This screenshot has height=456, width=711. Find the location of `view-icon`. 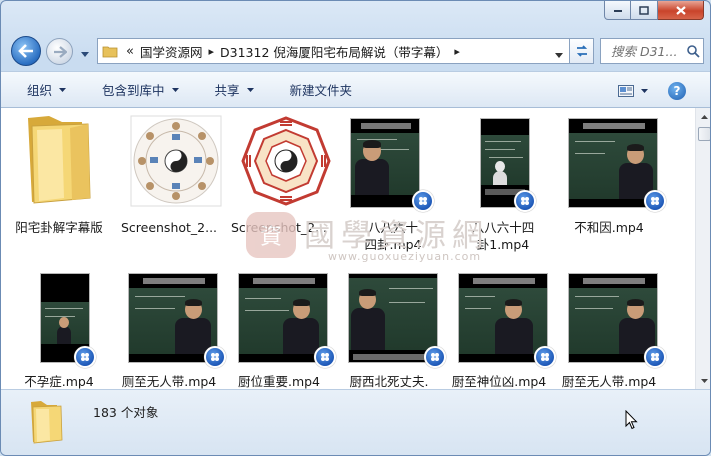

view-icon is located at coordinates (626, 90).